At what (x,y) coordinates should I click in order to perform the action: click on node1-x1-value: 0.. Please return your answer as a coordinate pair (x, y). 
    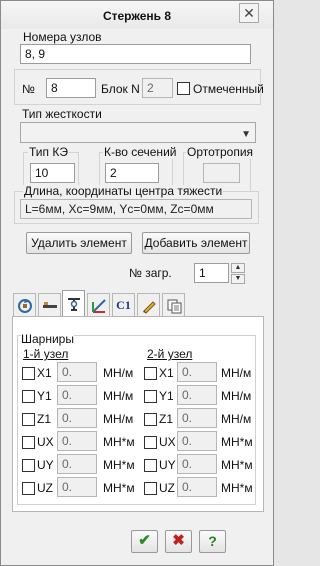
    Looking at the image, I should click on (77, 372).